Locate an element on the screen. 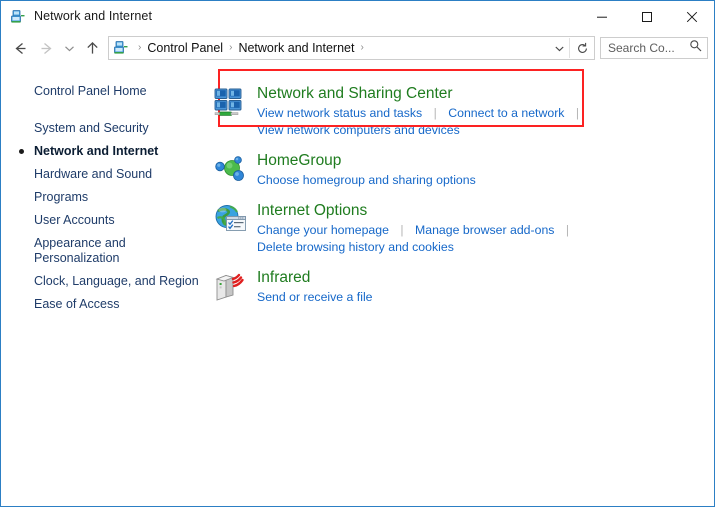 This screenshot has width=715, height=507. category-title: Infrared is located at coordinates (283, 278).